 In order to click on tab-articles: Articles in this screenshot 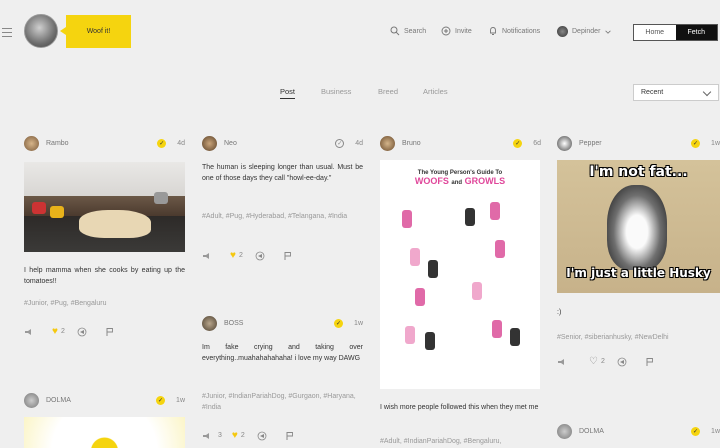, I will do `click(435, 91)`.